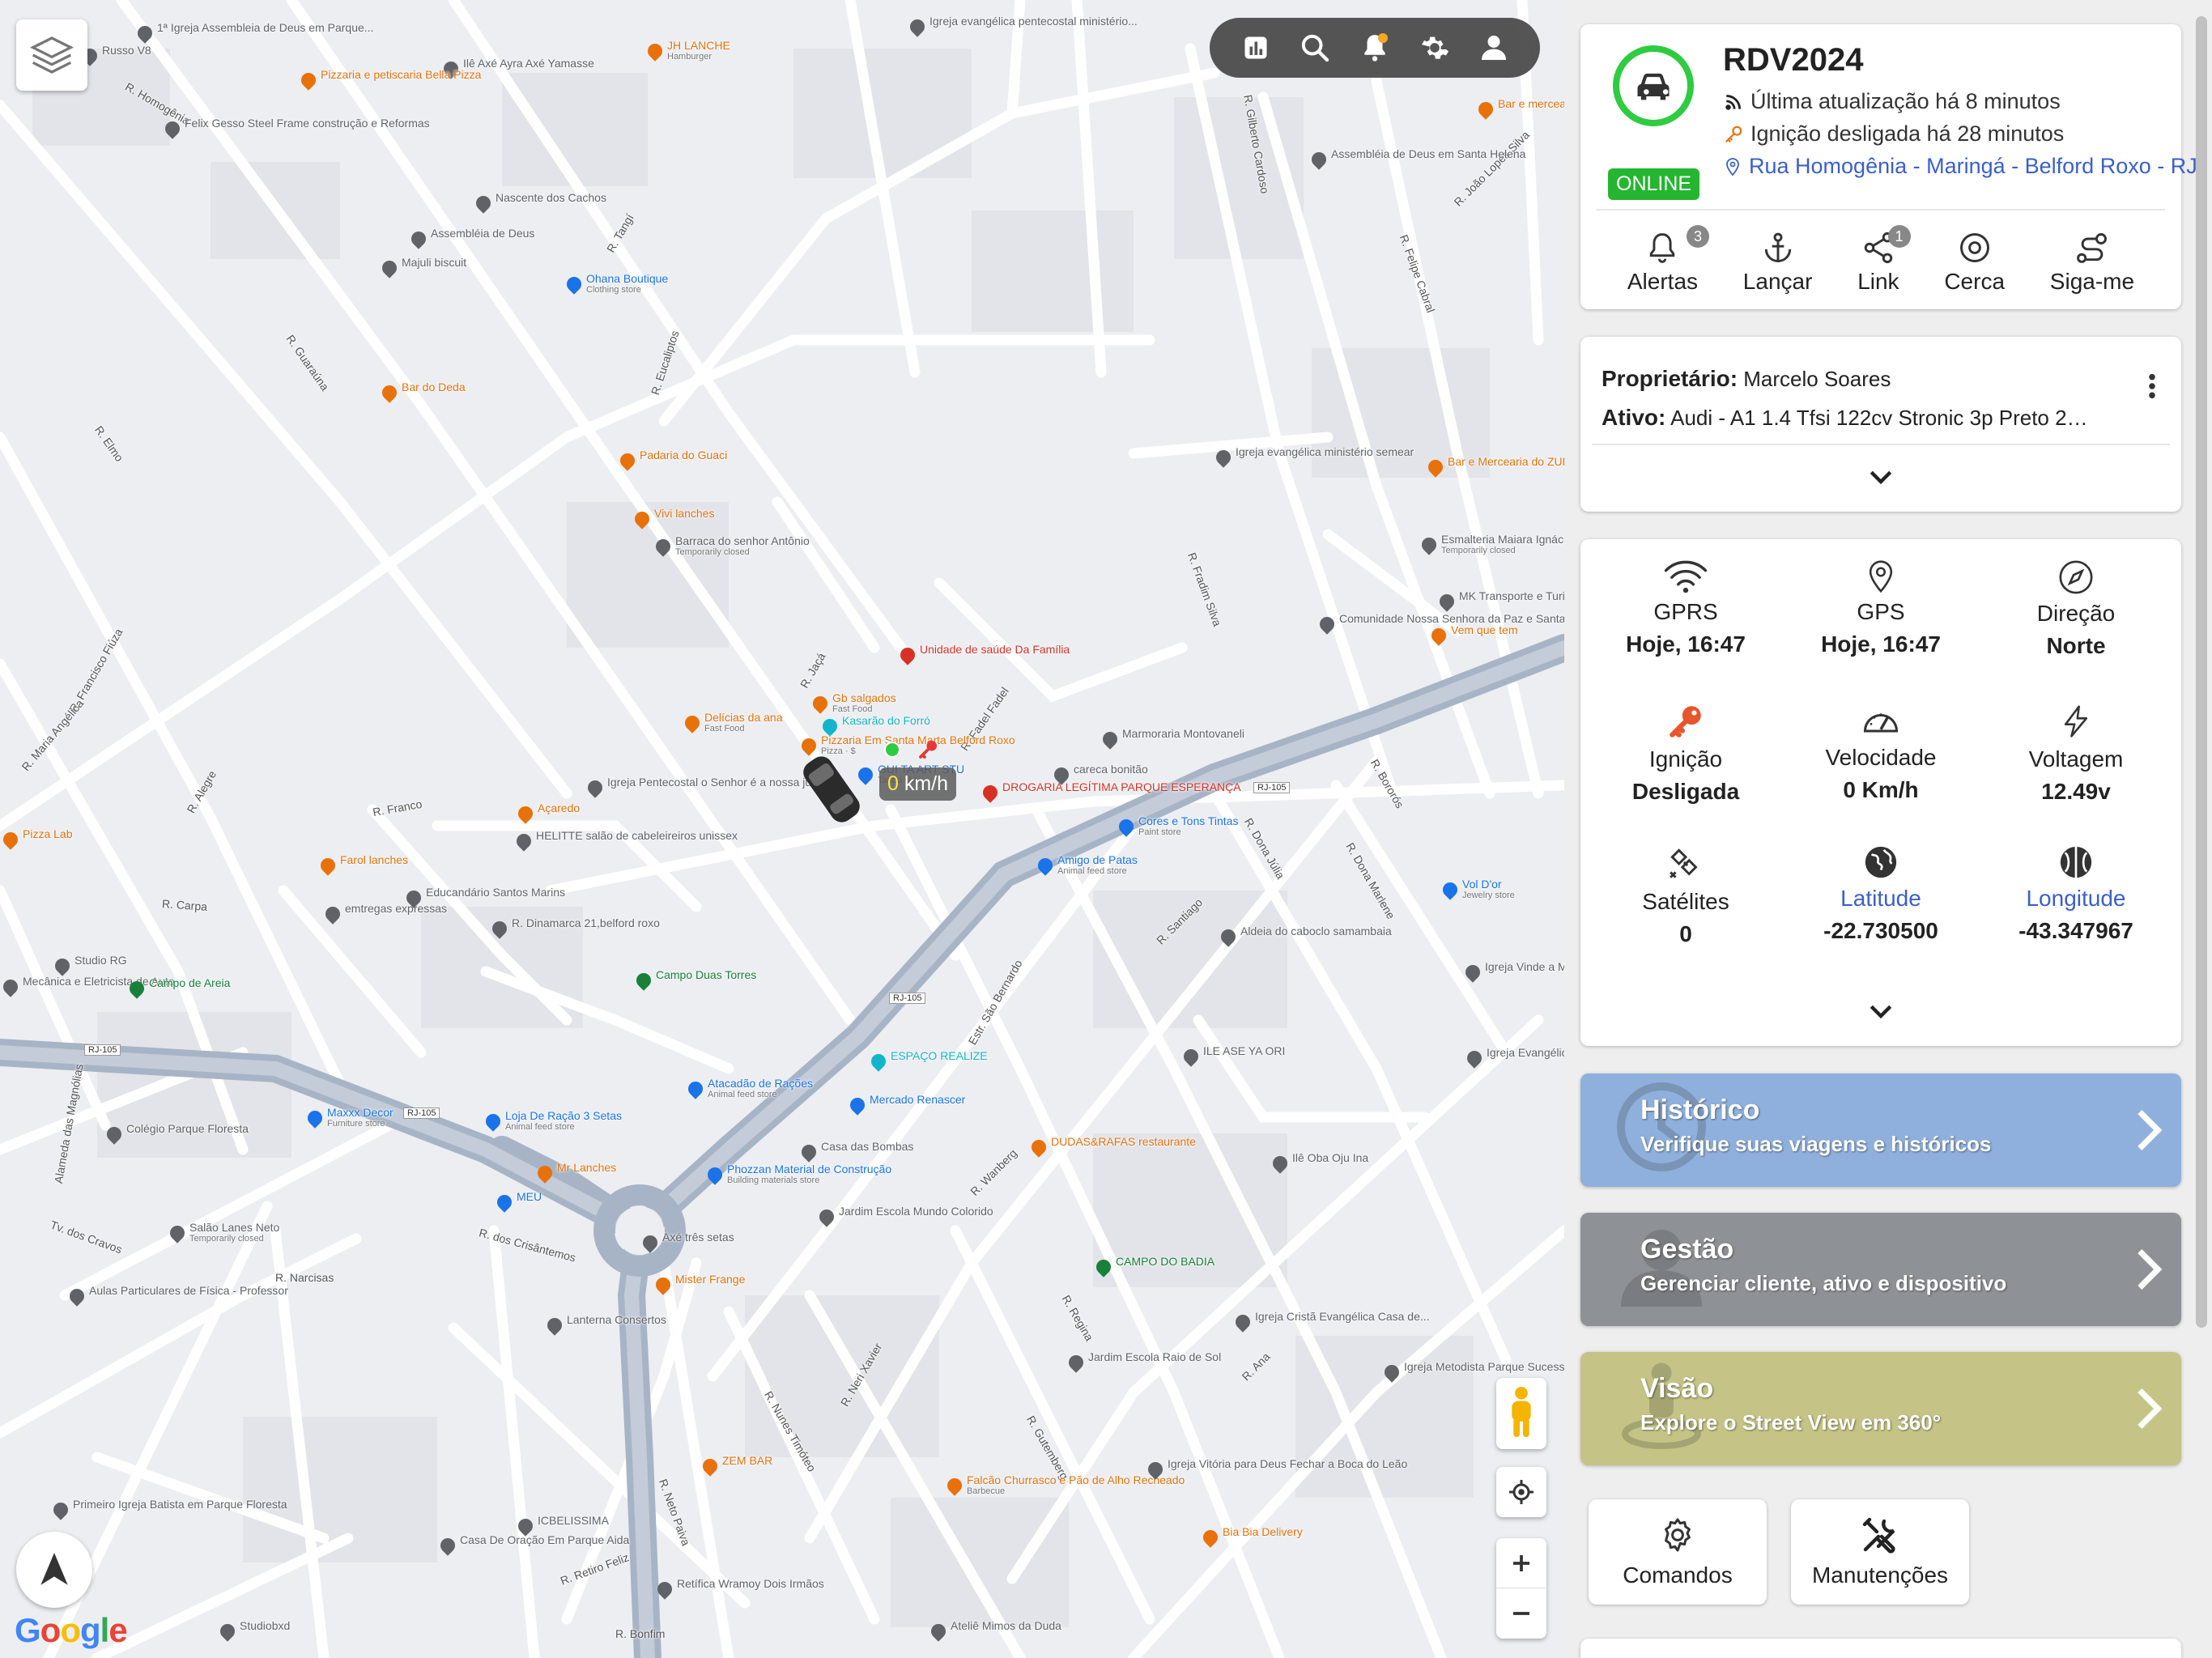 This screenshot has width=2212, height=1658. I want to click on poi-label: Campo Duas Torres, so click(706, 974).